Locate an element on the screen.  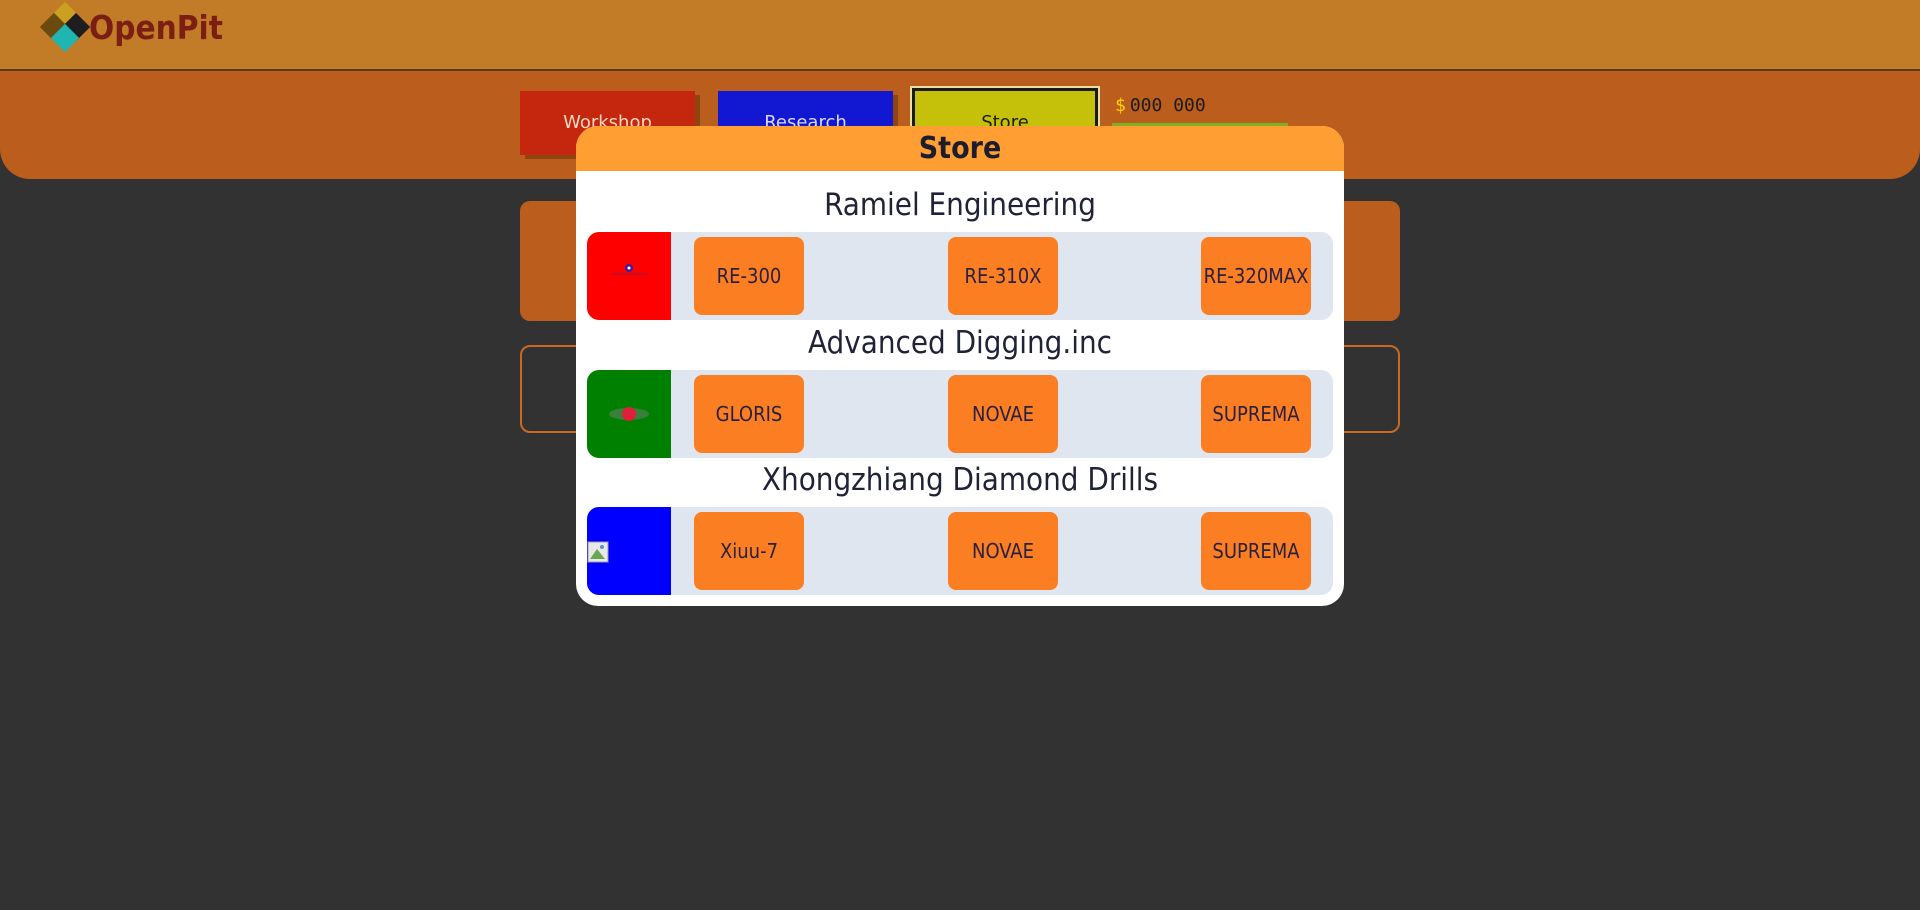
company-section: Xhongzhiang Diamond Drills is located at coordinates (960, 480).